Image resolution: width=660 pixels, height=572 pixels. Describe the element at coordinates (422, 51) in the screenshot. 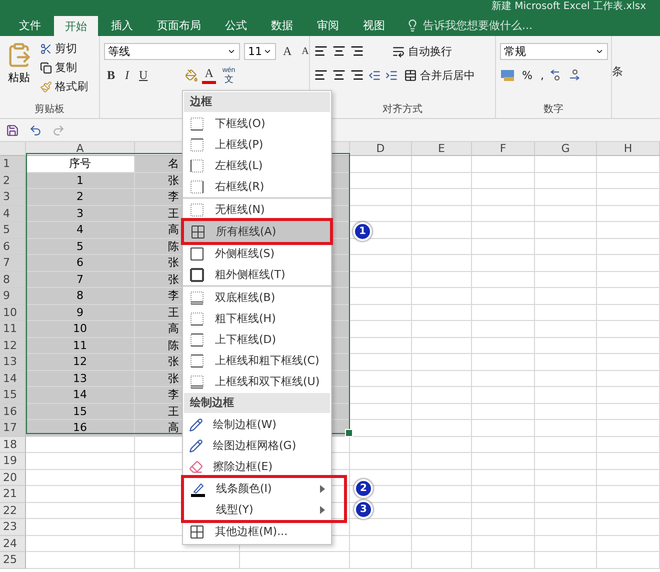

I see `wrap-text-button: 自动换行` at that location.